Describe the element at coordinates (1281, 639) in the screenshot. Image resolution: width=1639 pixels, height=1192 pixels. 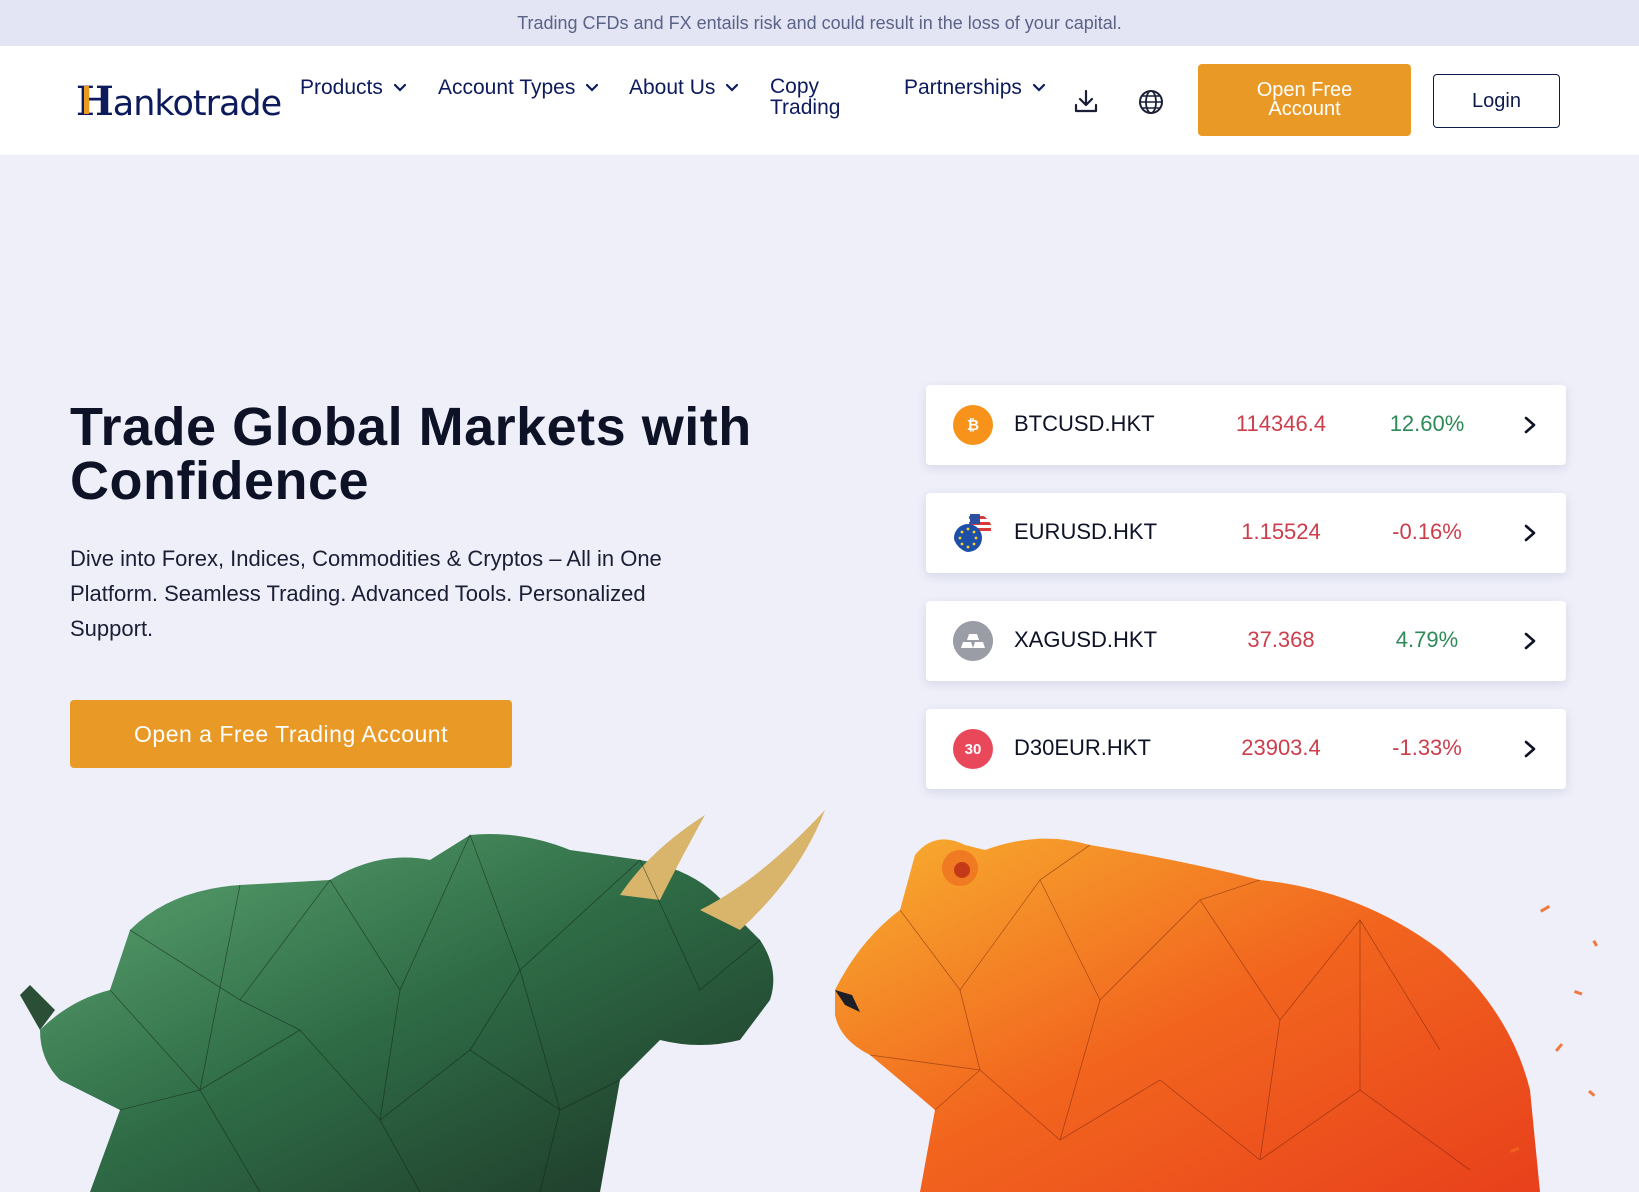
I see `ticker-price: 37.368` at that location.